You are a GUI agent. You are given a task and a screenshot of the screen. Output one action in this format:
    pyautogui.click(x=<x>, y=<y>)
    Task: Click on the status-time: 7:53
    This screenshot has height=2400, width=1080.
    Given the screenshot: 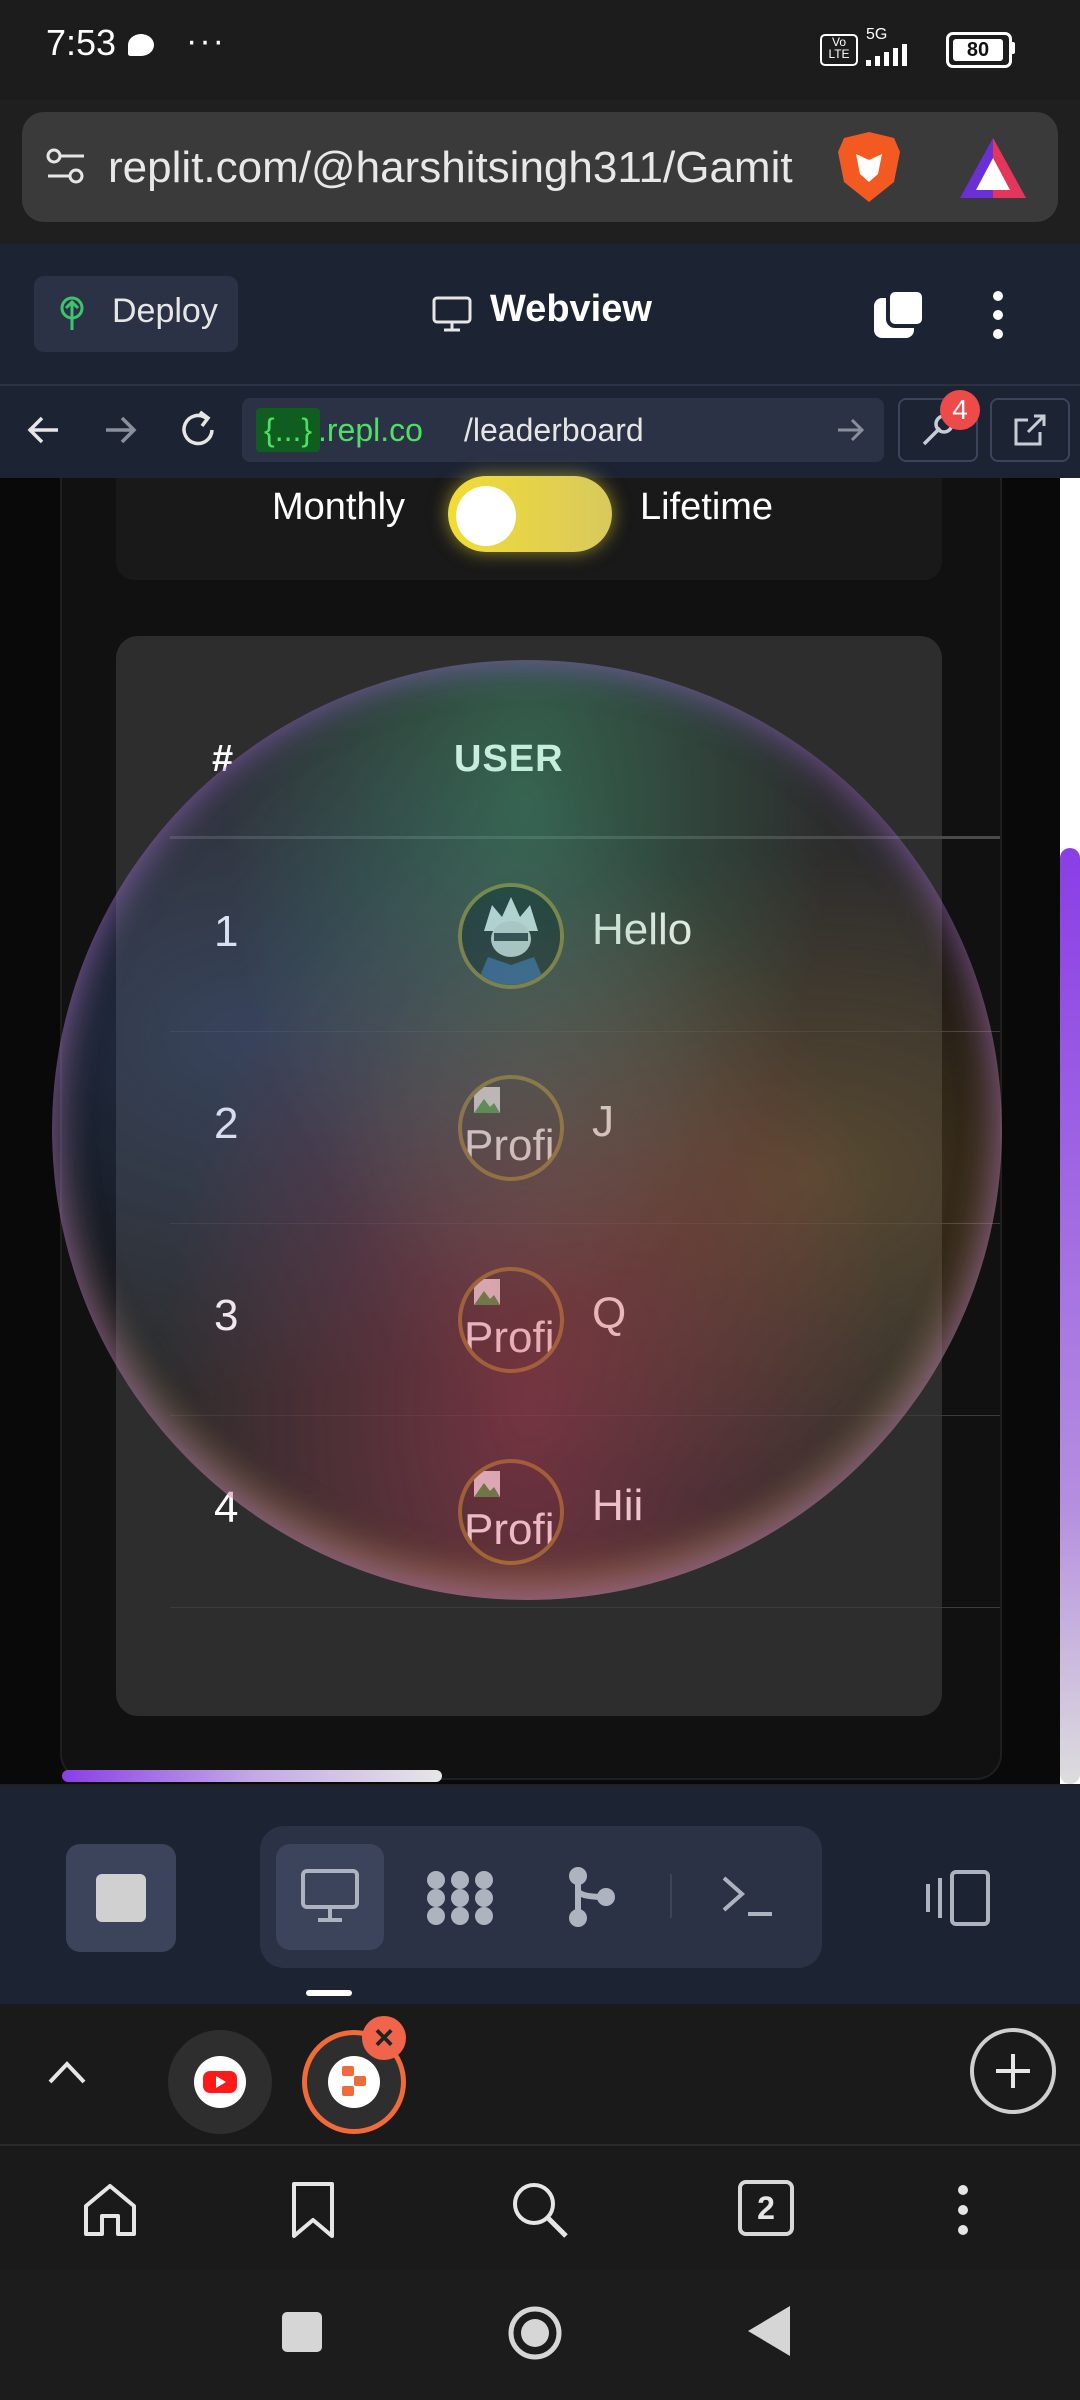 What is the action you would take?
    pyautogui.click(x=81, y=42)
    